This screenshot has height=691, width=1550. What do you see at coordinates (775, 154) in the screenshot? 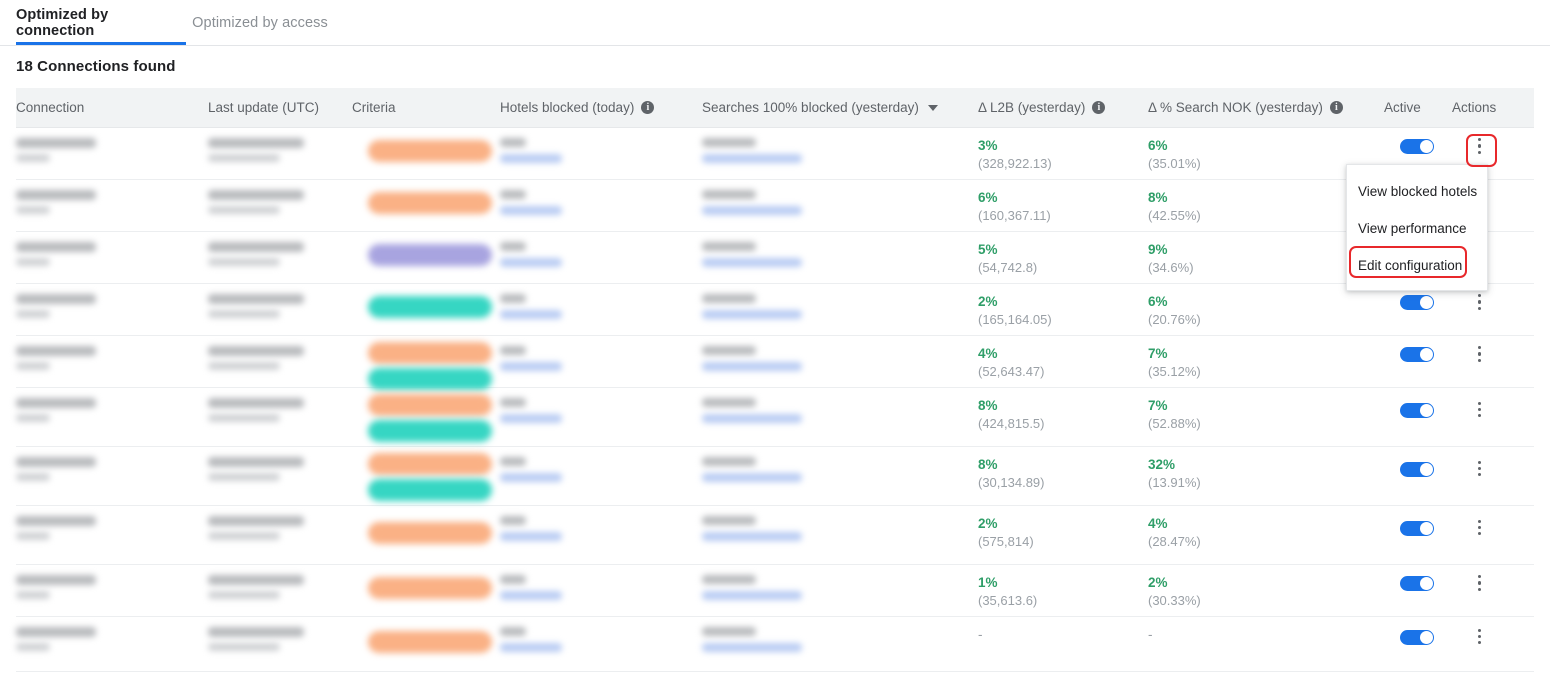
I see `table-row: 3% (328,922.13) 6% (35.01%)` at bounding box center [775, 154].